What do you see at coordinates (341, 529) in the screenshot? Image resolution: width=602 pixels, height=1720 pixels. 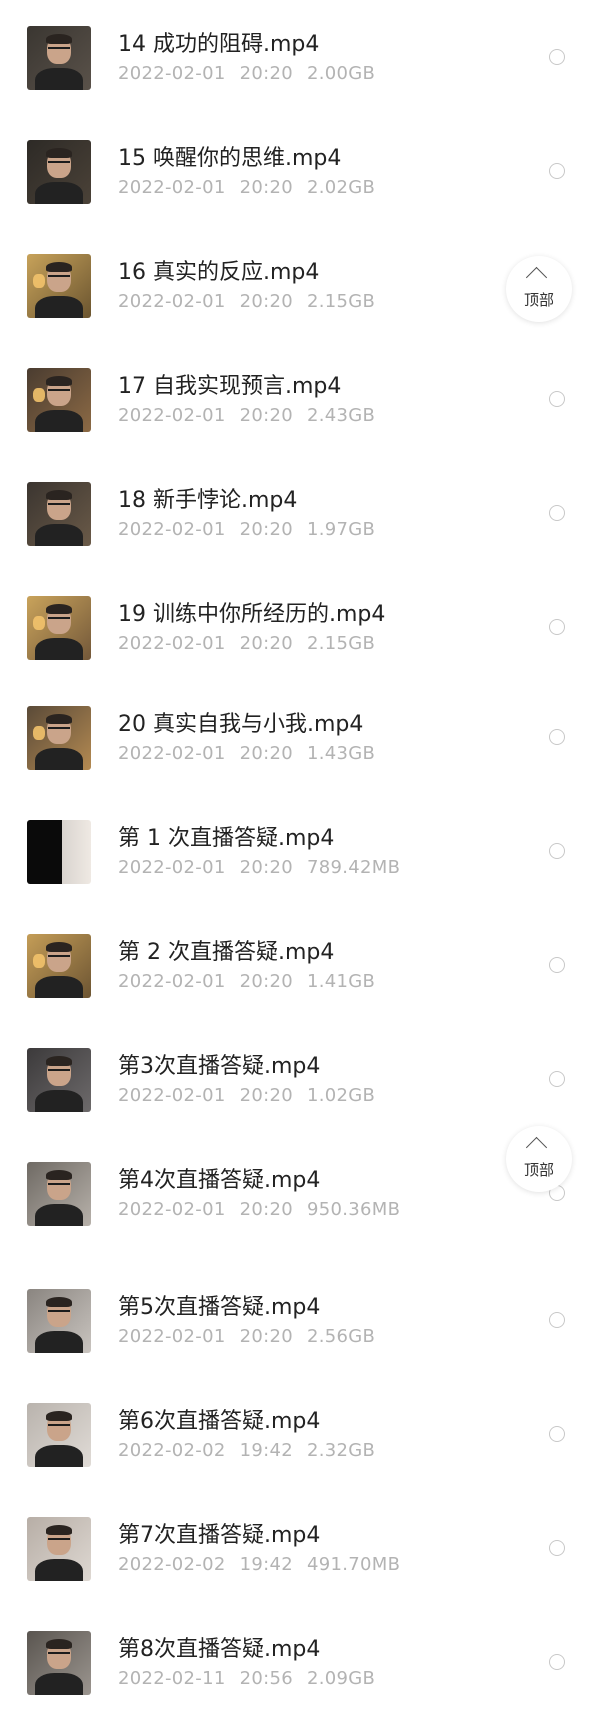 I see `file-size: 1.97GB` at bounding box center [341, 529].